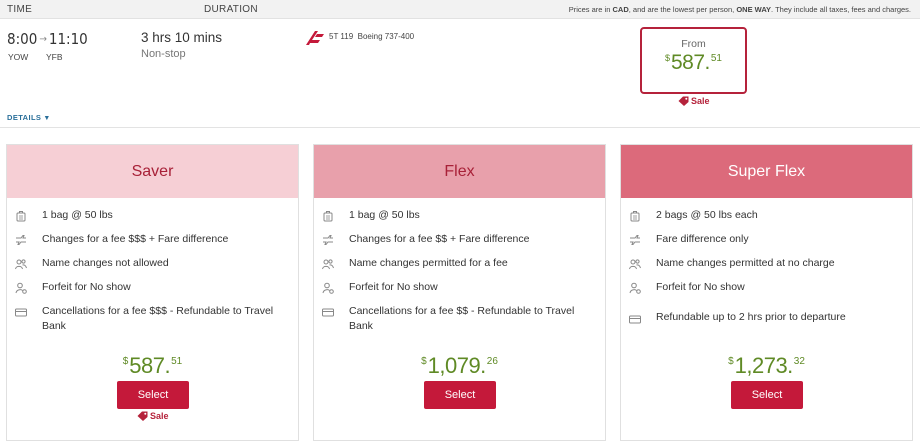 Image resolution: width=920 pixels, height=446 pixels. What do you see at coordinates (770, 263) in the screenshot?
I see `feature-item: Name changes permitted at no charge` at bounding box center [770, 263].